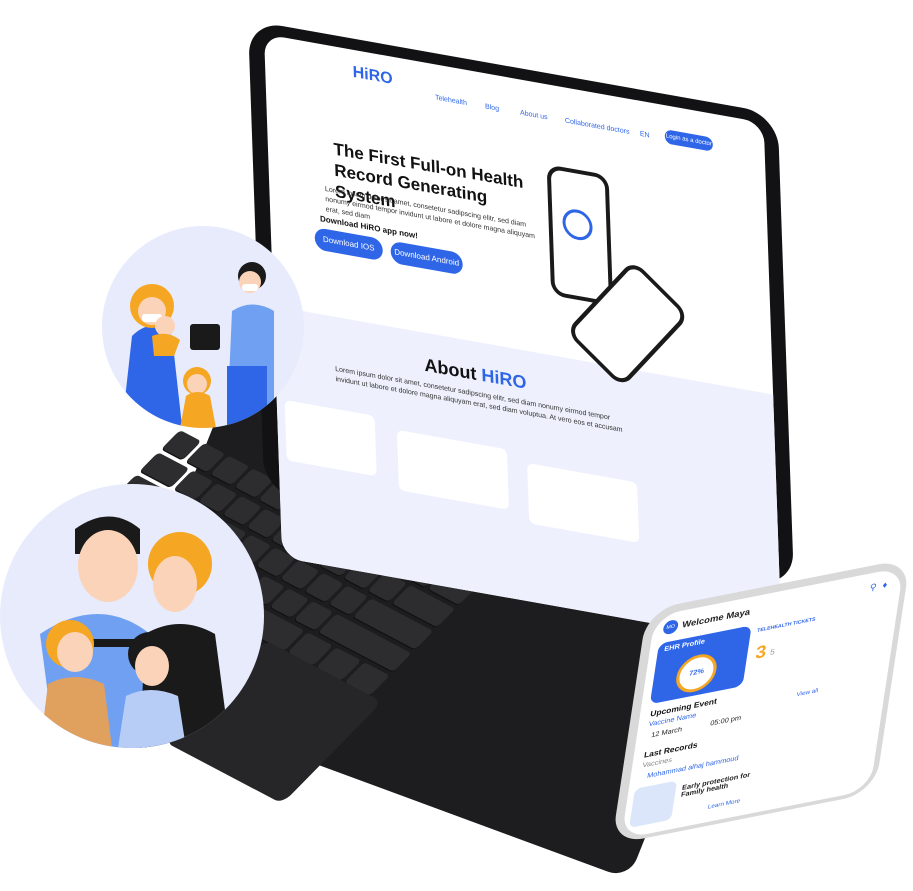  Describe the element at coordinates (772, 652) in the screenshot. I see `tickets-total: 5` at that location.